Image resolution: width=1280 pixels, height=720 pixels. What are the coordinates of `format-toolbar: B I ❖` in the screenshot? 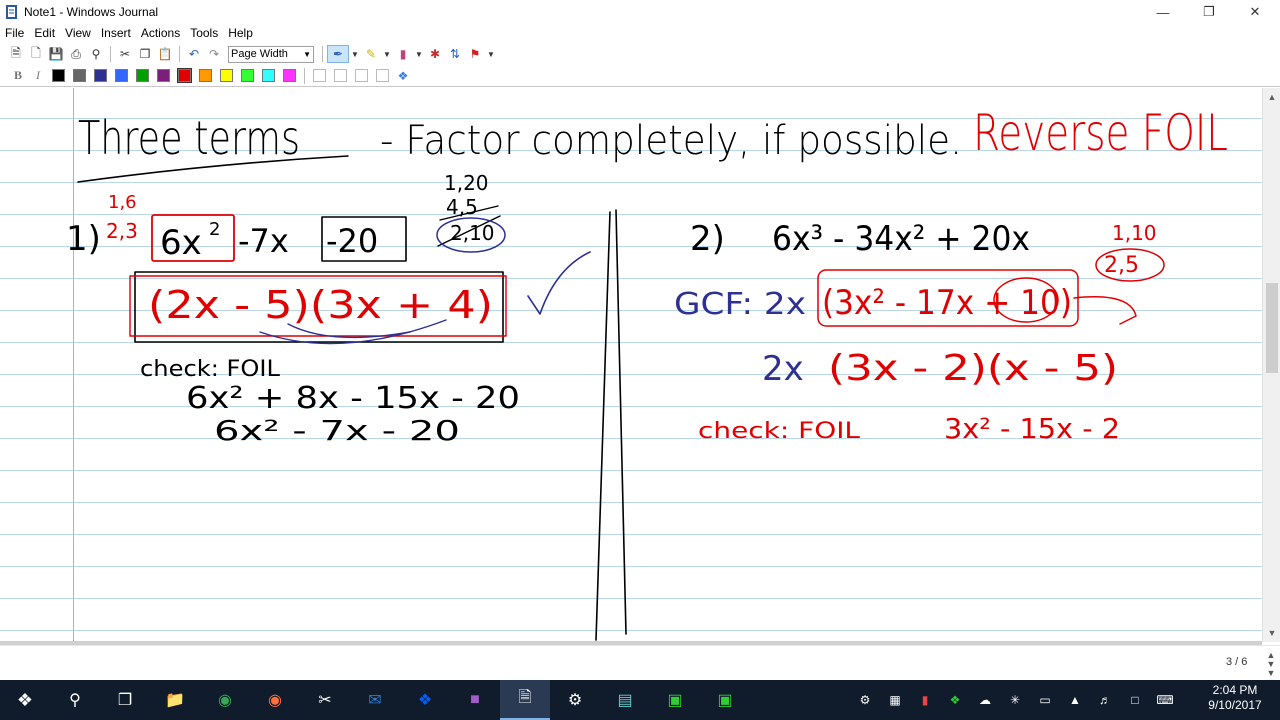 It's located at (640, 76).